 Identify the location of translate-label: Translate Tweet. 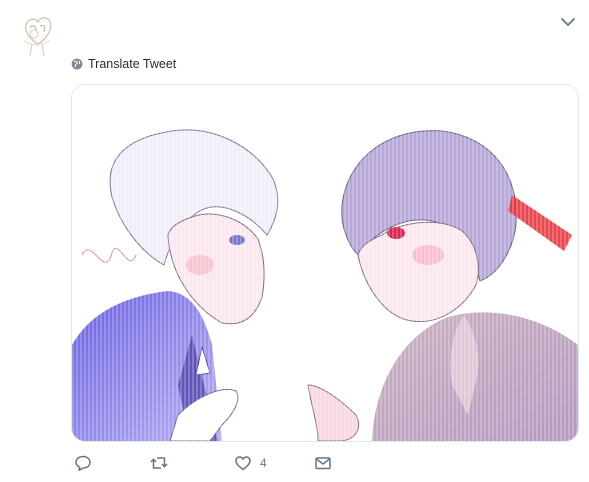
(132, 64).